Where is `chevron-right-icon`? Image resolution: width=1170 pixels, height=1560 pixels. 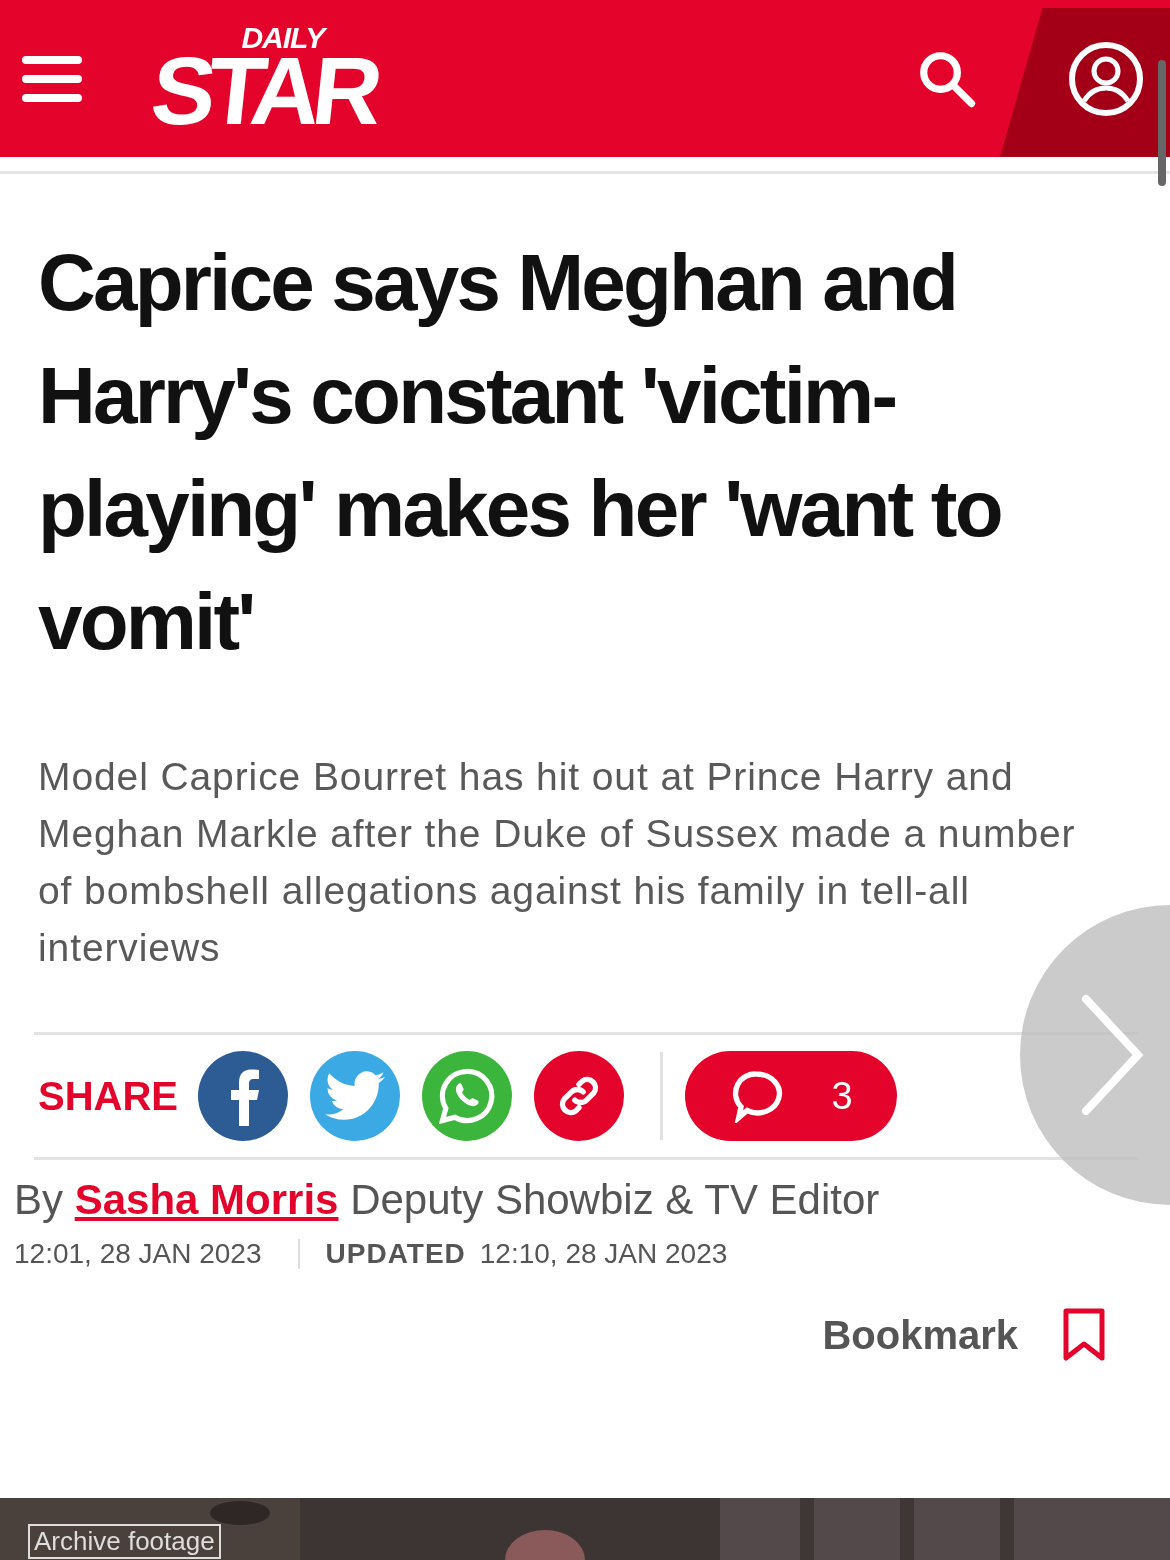
chevron-right-icon is located at coordinates (1112, 1055).